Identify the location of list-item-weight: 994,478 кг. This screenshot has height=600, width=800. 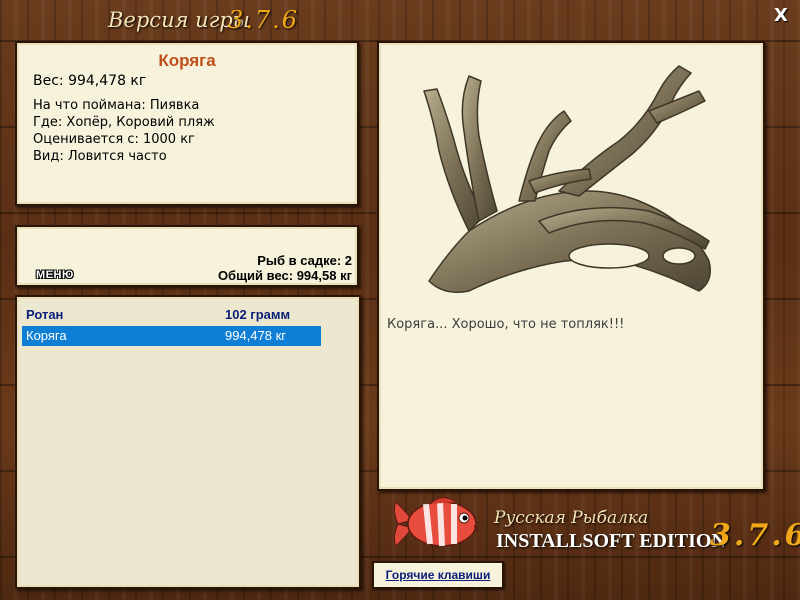
(256, 335).